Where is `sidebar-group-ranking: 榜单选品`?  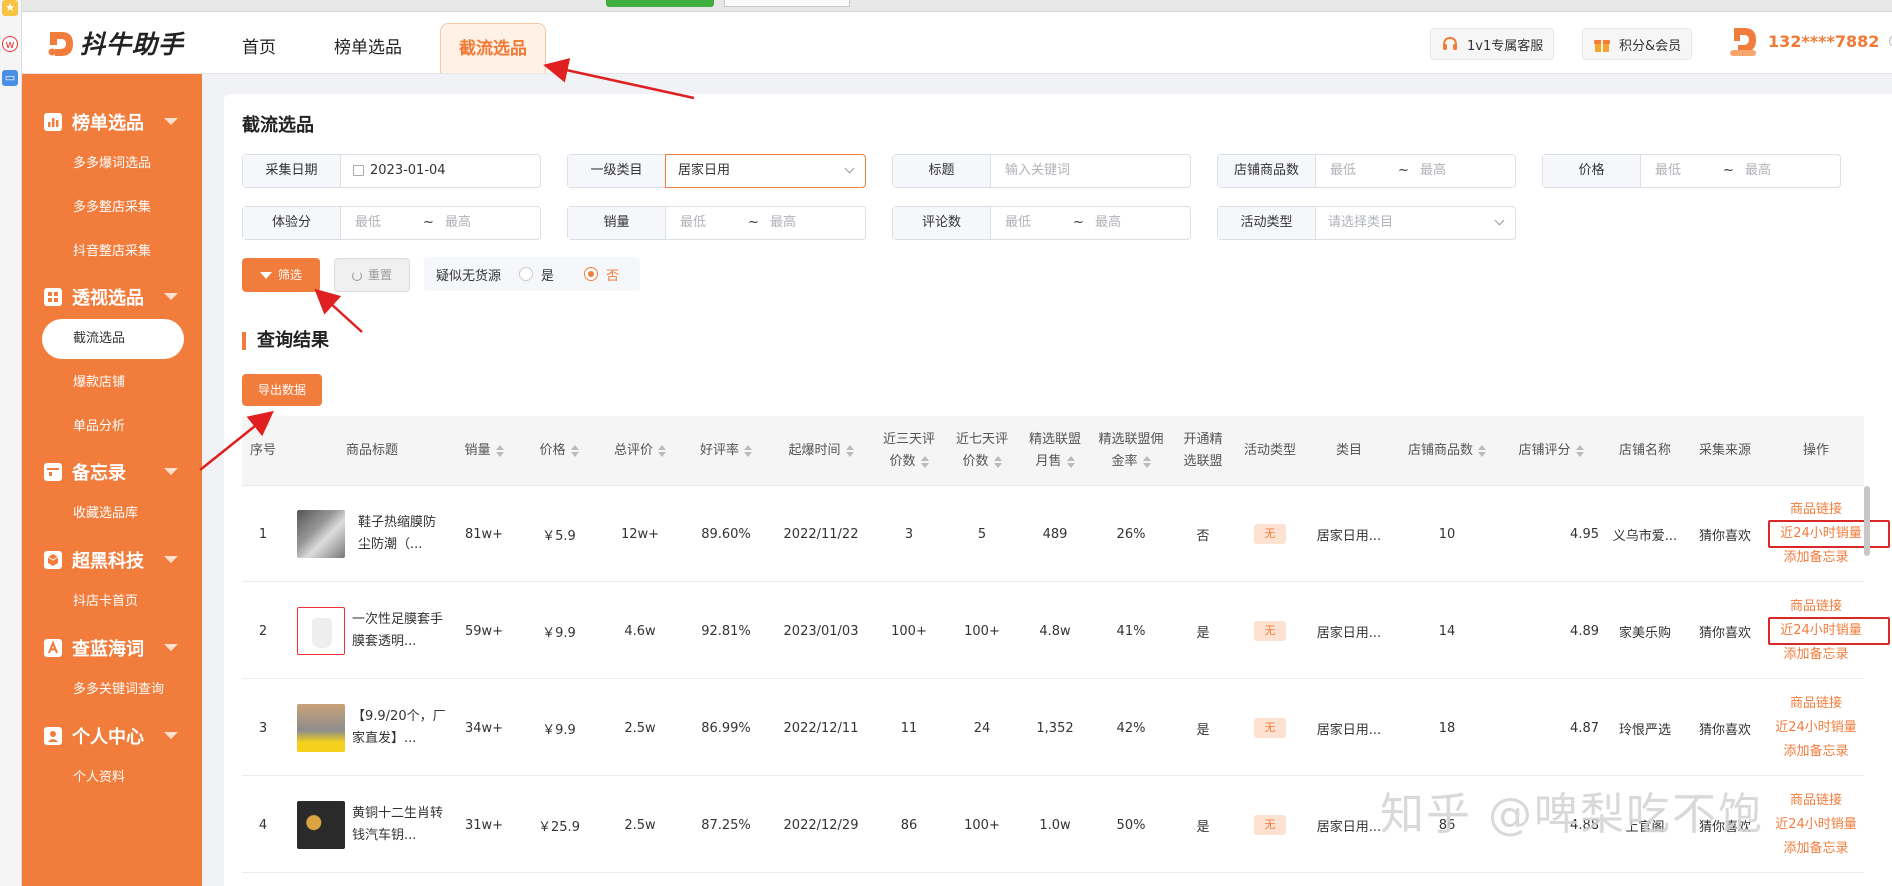 sidebar-group-ranking: 榜单选品 is located at coordinates (112, 122).